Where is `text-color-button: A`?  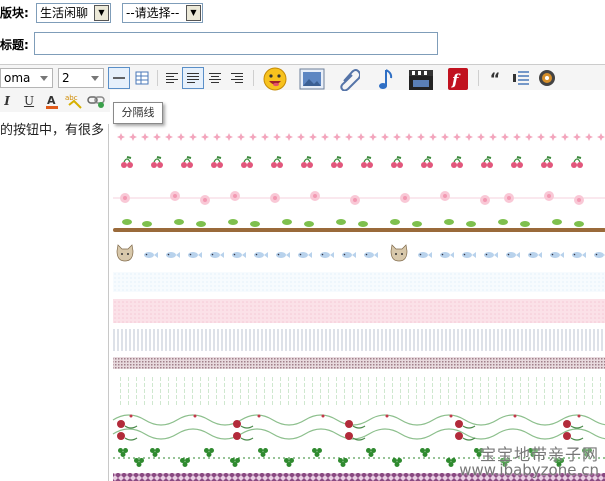 text-color-button: A is located at coordinates (52, 101).